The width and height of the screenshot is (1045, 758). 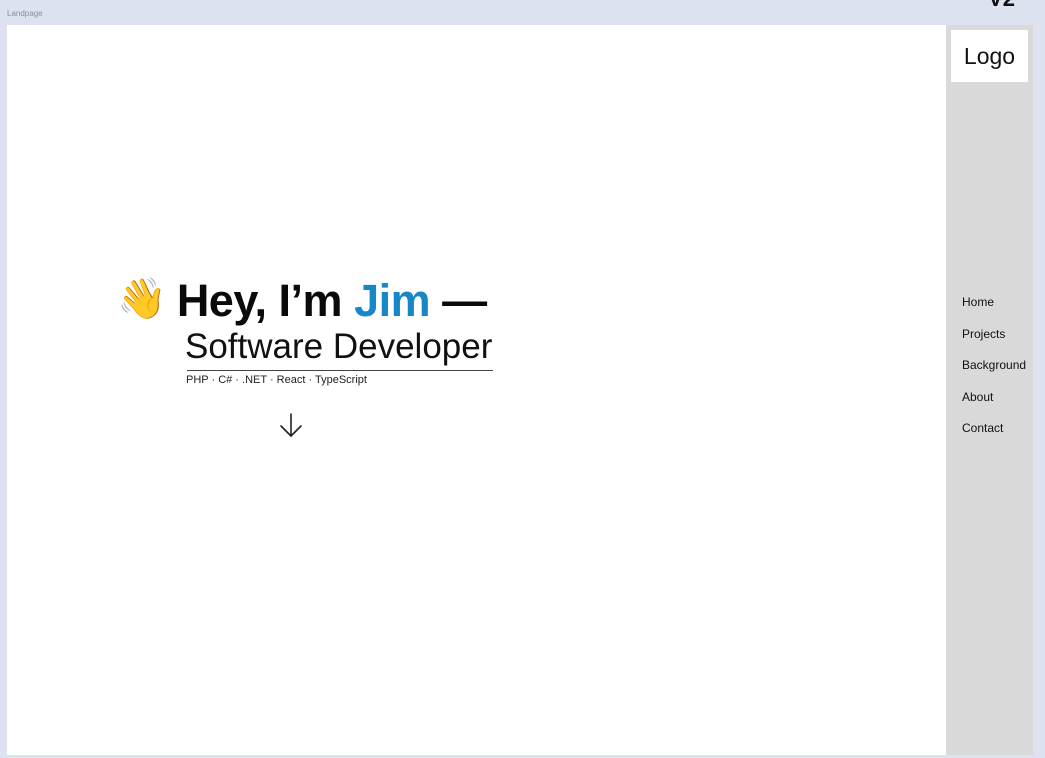 What do you see at coordinates (25, 13) in the screenshot?
I see `frame-label: Landpage` at bounding box center [25, 13].